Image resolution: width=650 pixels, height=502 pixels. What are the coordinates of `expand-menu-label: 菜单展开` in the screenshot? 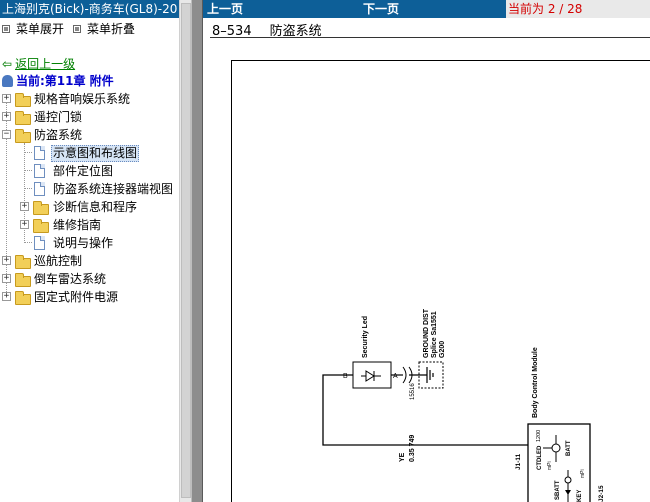 It's located at (40, 29).